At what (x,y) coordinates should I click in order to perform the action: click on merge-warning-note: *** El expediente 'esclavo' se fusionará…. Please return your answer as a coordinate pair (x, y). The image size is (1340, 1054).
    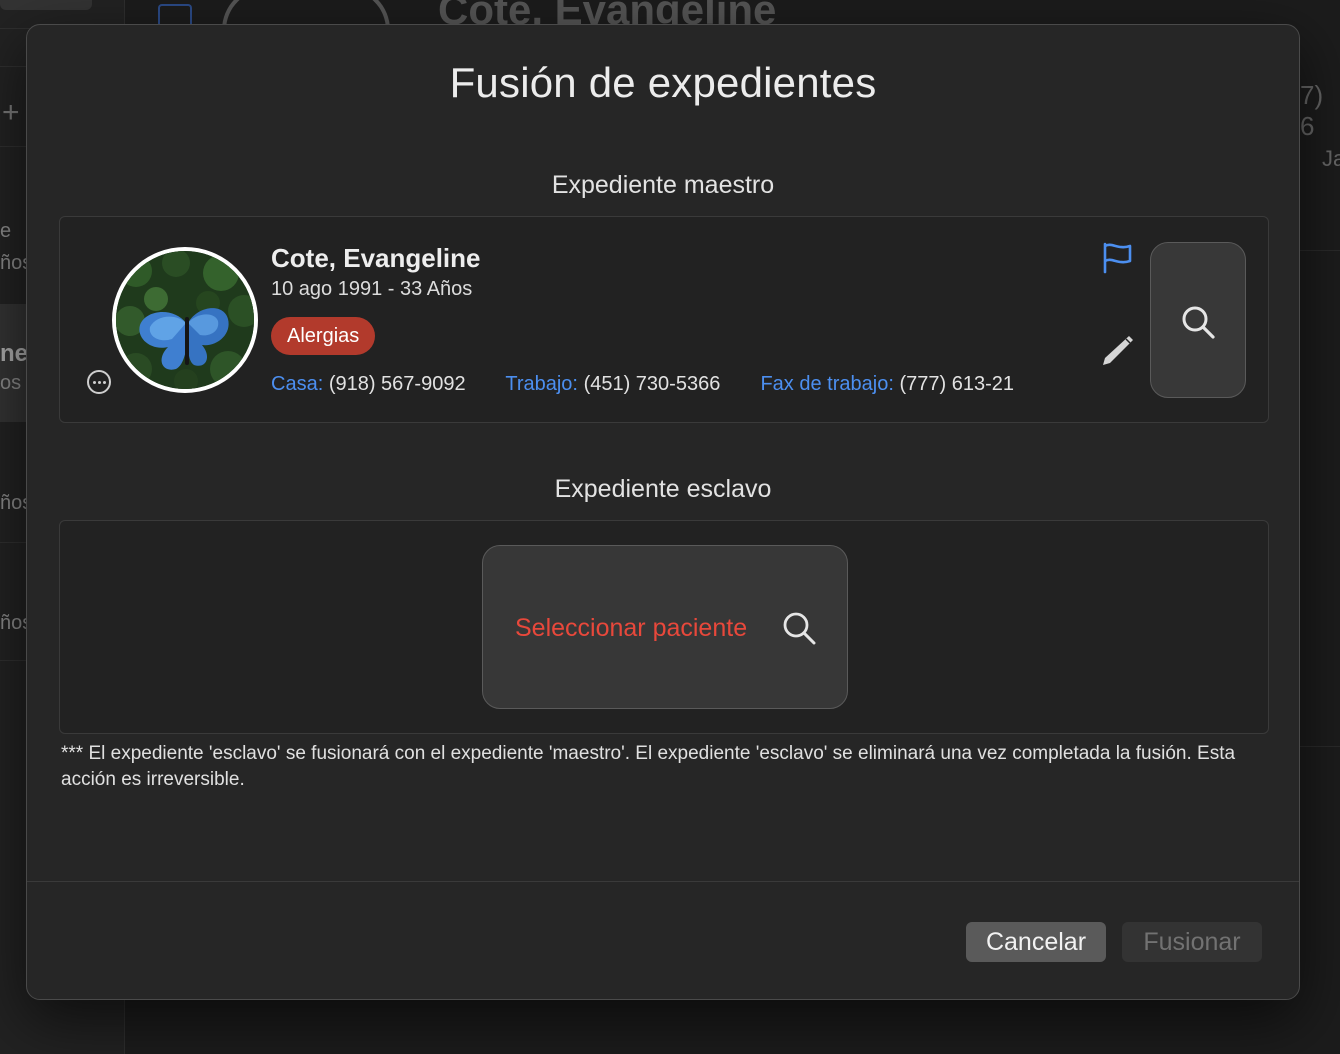
    Looking at the image, I should click on (648, 766).